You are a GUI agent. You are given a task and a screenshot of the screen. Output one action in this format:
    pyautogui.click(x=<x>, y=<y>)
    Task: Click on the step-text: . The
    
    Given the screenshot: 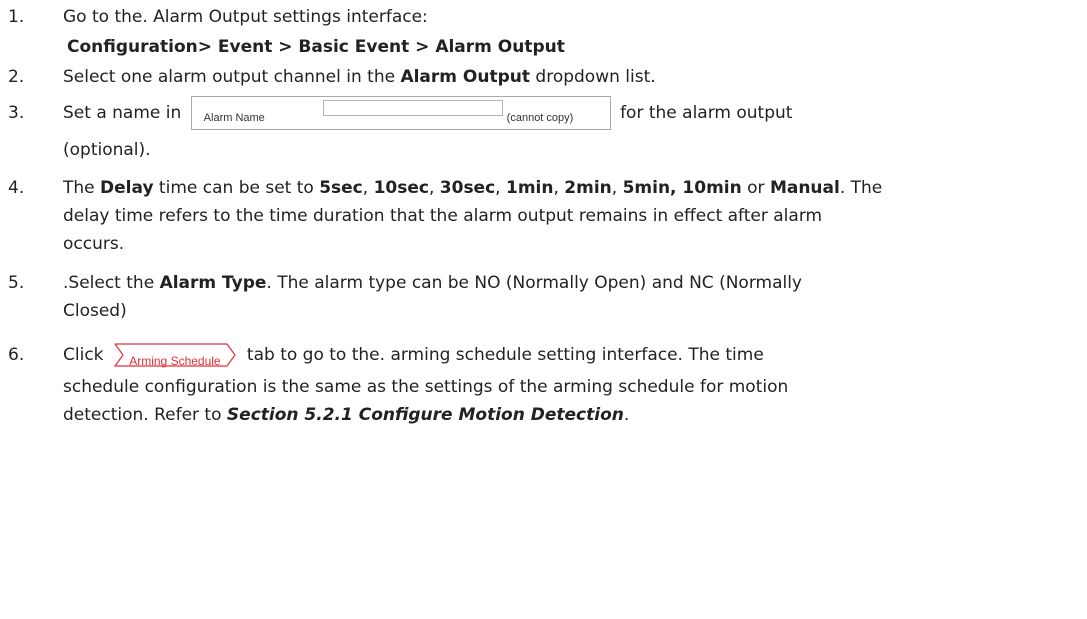 What is the action you would take?
    pyautogui.click(x=861, y=188)
    